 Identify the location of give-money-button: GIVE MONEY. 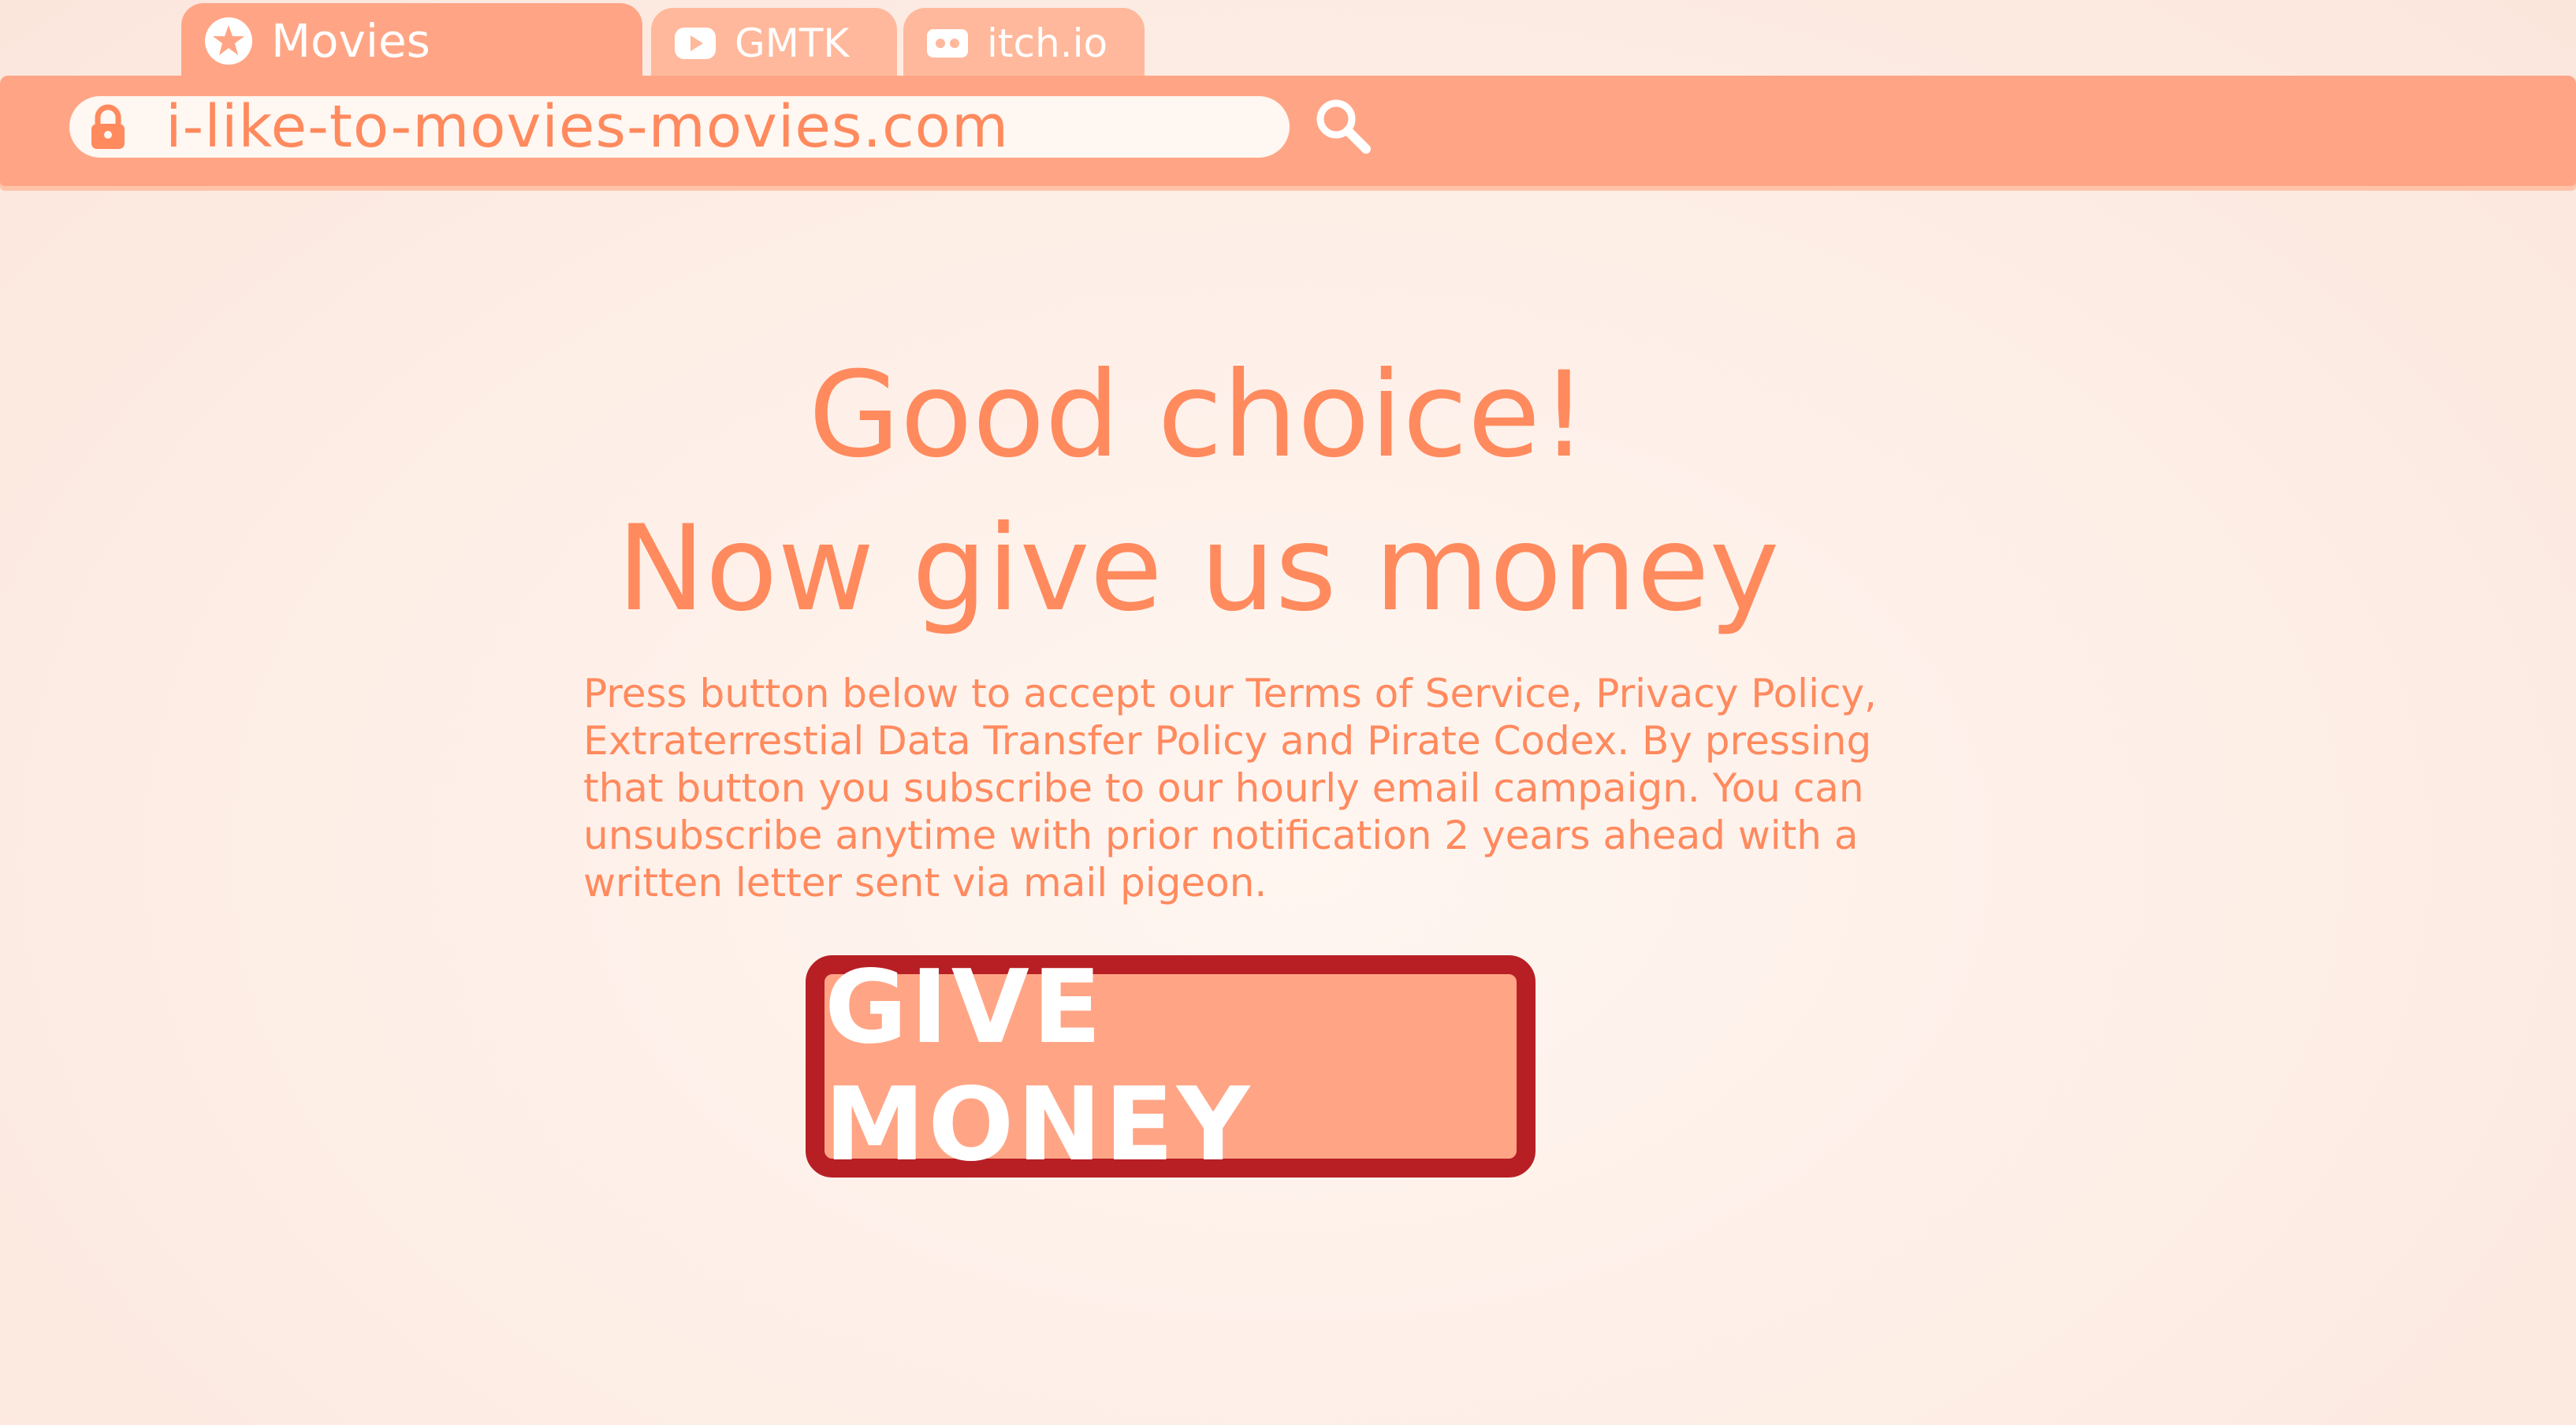
(1171, 1066).